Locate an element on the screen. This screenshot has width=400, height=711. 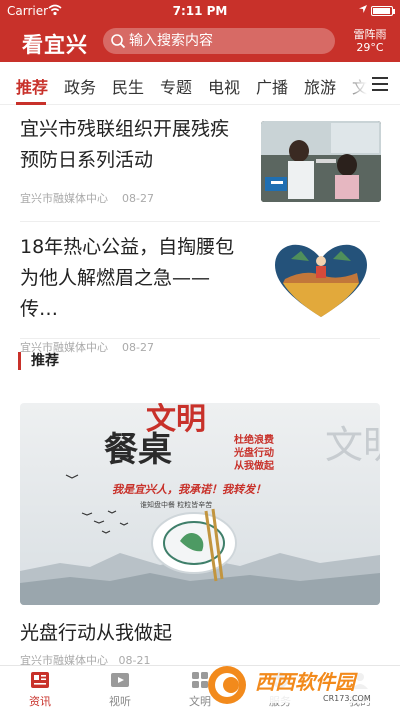
article-thumbnail-heart is located at coordinates (321, 279).